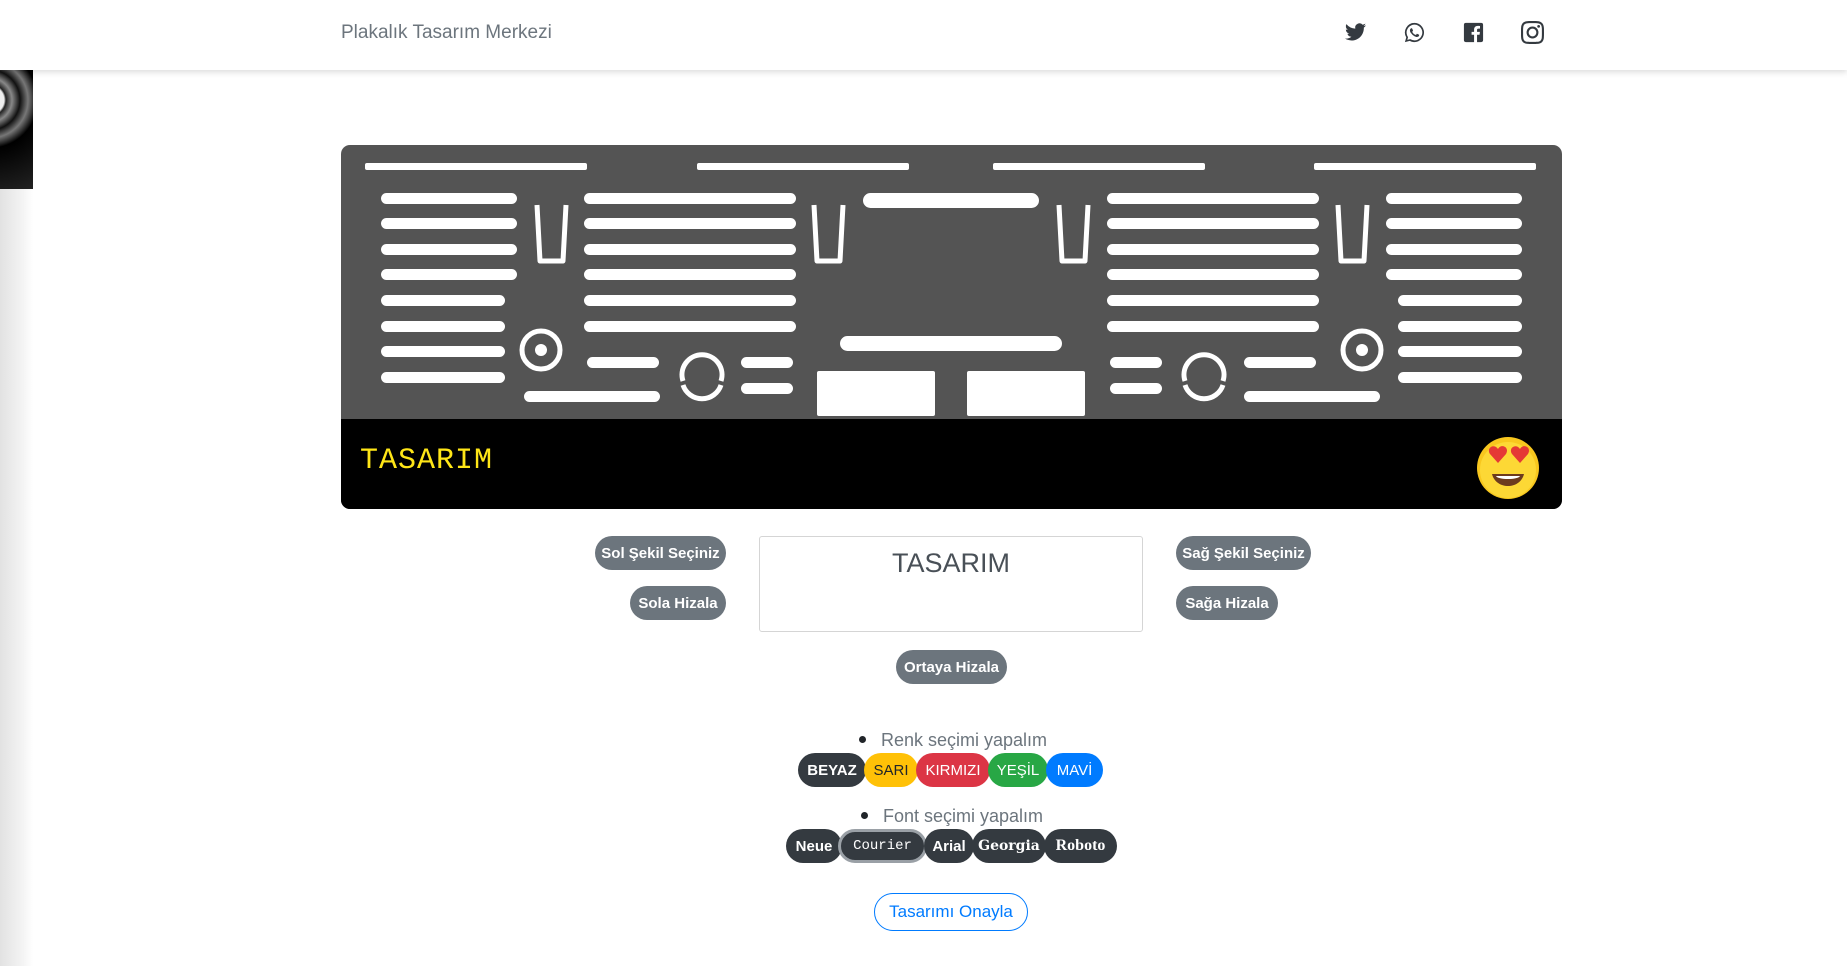  I want to click on plate-text: TASARIM, so click(427, 461).